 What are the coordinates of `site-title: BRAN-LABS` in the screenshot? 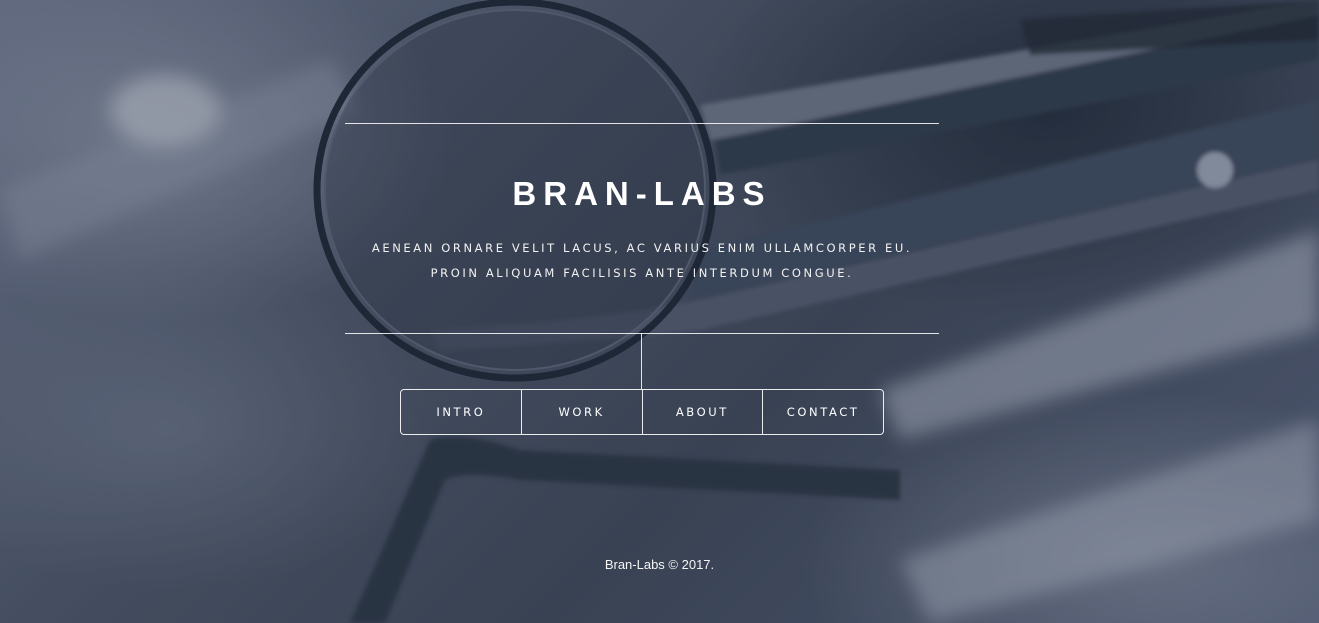 It's located at (642, 193).